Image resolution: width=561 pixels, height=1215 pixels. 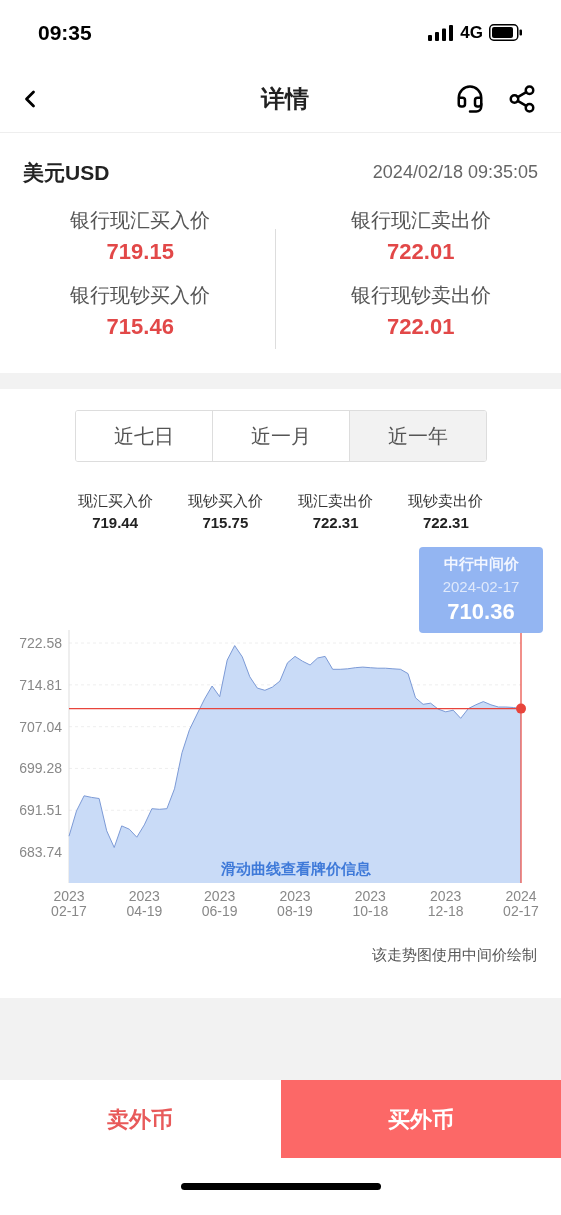 What do you see at coordinates (446, 500) in the screenshot?
I see `summary-label: 现钞卖出价` at bounding box center [446, 500].